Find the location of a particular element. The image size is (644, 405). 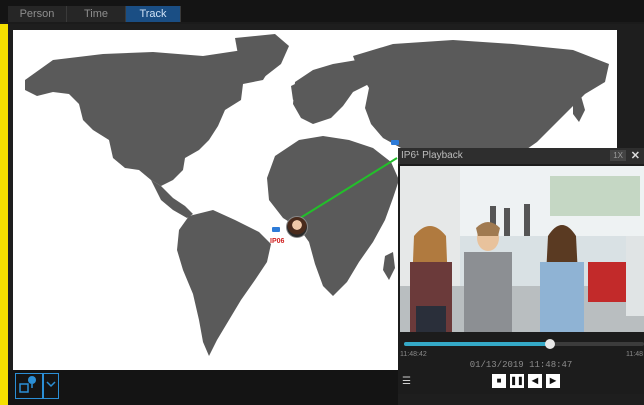

timeline-end-time: 11:48 is located at coordinates (634, 354).